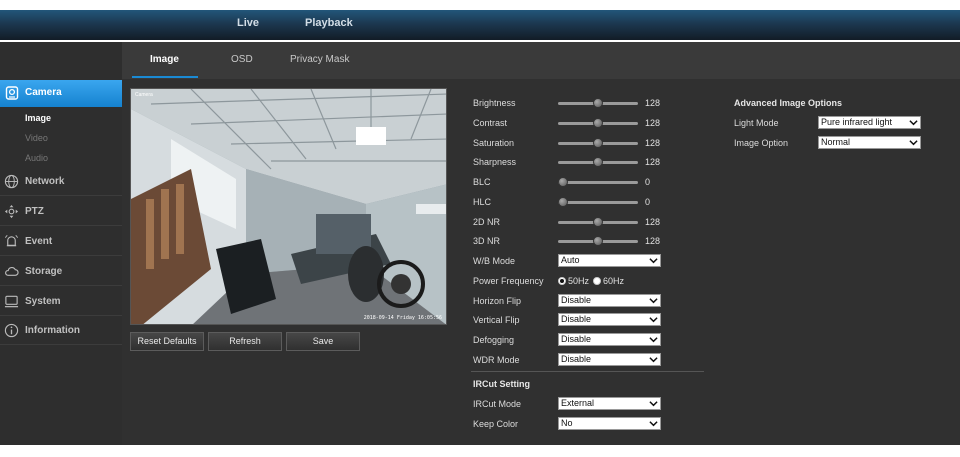 The width and height of the screenshot is (960, 457). I want to click on active-tab-indicator, so click(165, 77).